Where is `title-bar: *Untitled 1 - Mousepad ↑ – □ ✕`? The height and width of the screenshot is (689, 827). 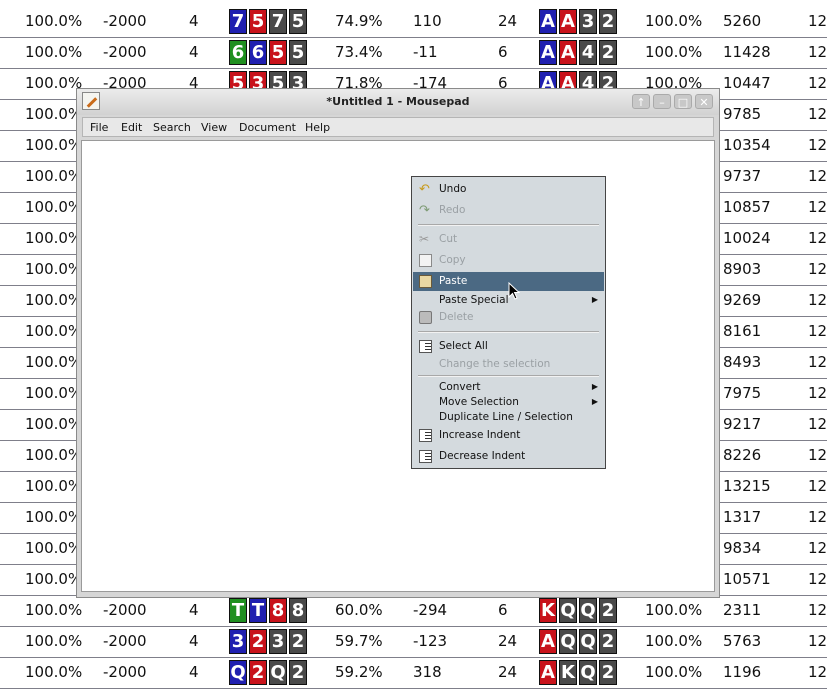
title-bar: *Untitled 1 - Mousepad ↑ – □ ✕ is located at coordinates (398, 102).